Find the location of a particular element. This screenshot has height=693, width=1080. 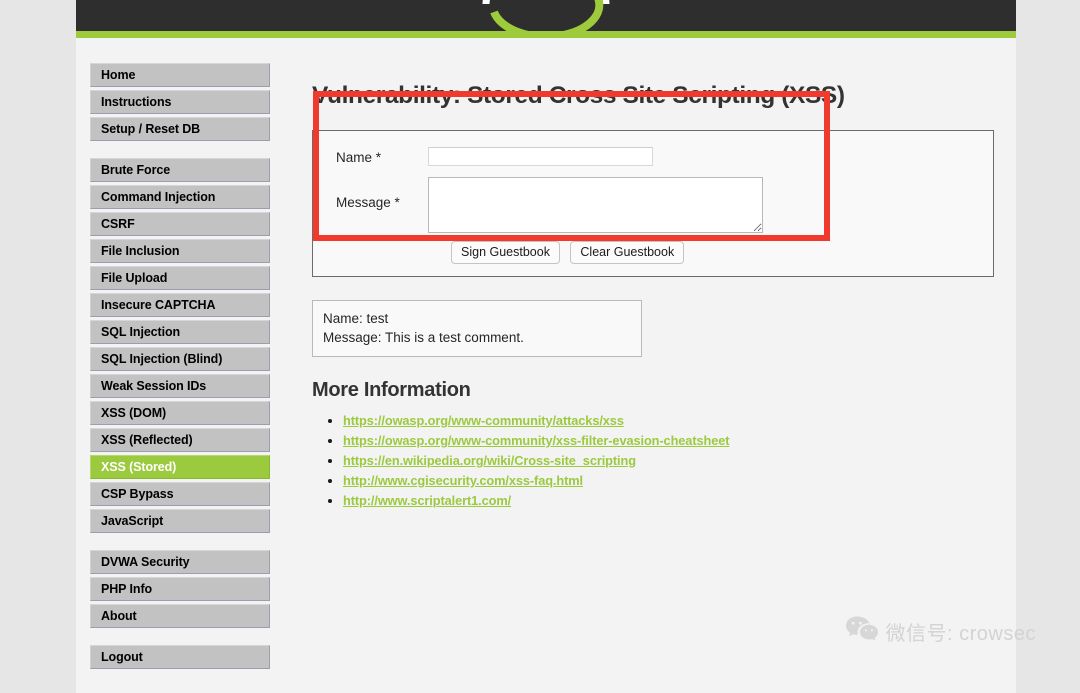

wechat-icon is located at coordinates (862, 631).